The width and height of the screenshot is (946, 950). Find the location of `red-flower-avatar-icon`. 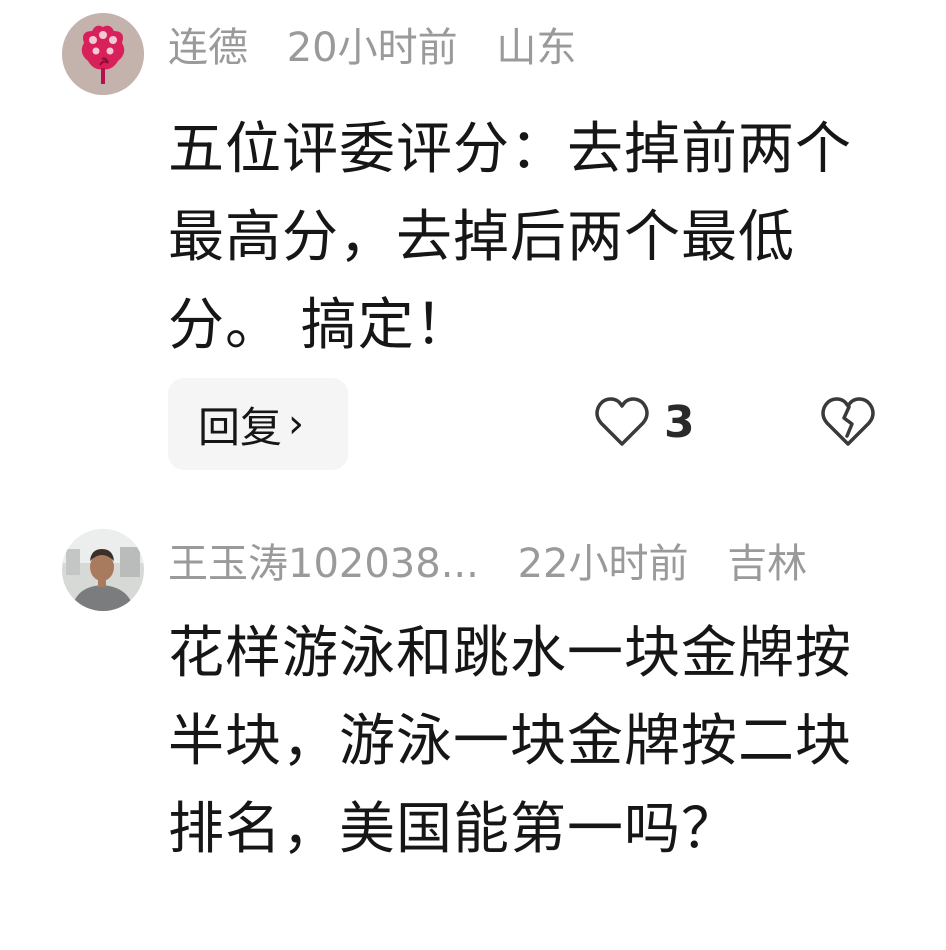

red-flower-avatar-icon is located at coordinates (103, 54).